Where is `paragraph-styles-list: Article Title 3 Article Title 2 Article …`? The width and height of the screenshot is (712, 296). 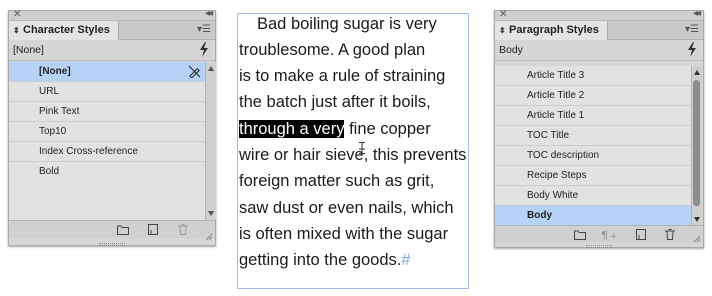
paragraph-styles-list: Article Title 3 Article Title 2 Article … is located at coordinates (593, 146).